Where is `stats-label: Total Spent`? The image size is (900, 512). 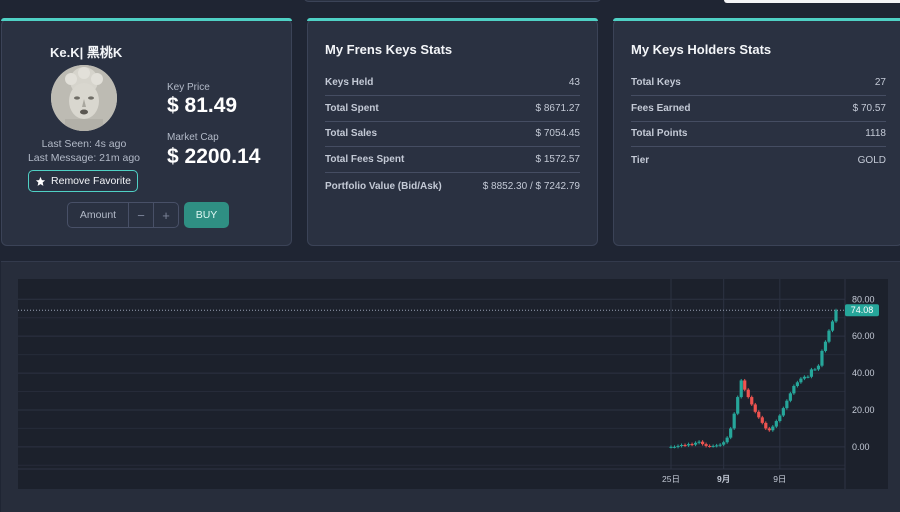
stats-label: Total Spent is located at coordinates (352, 108).